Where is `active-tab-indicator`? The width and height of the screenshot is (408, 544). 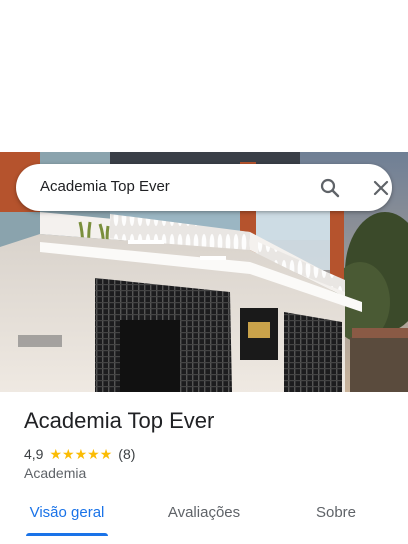
active-tab-indicator is located at coordinates (67, 534).